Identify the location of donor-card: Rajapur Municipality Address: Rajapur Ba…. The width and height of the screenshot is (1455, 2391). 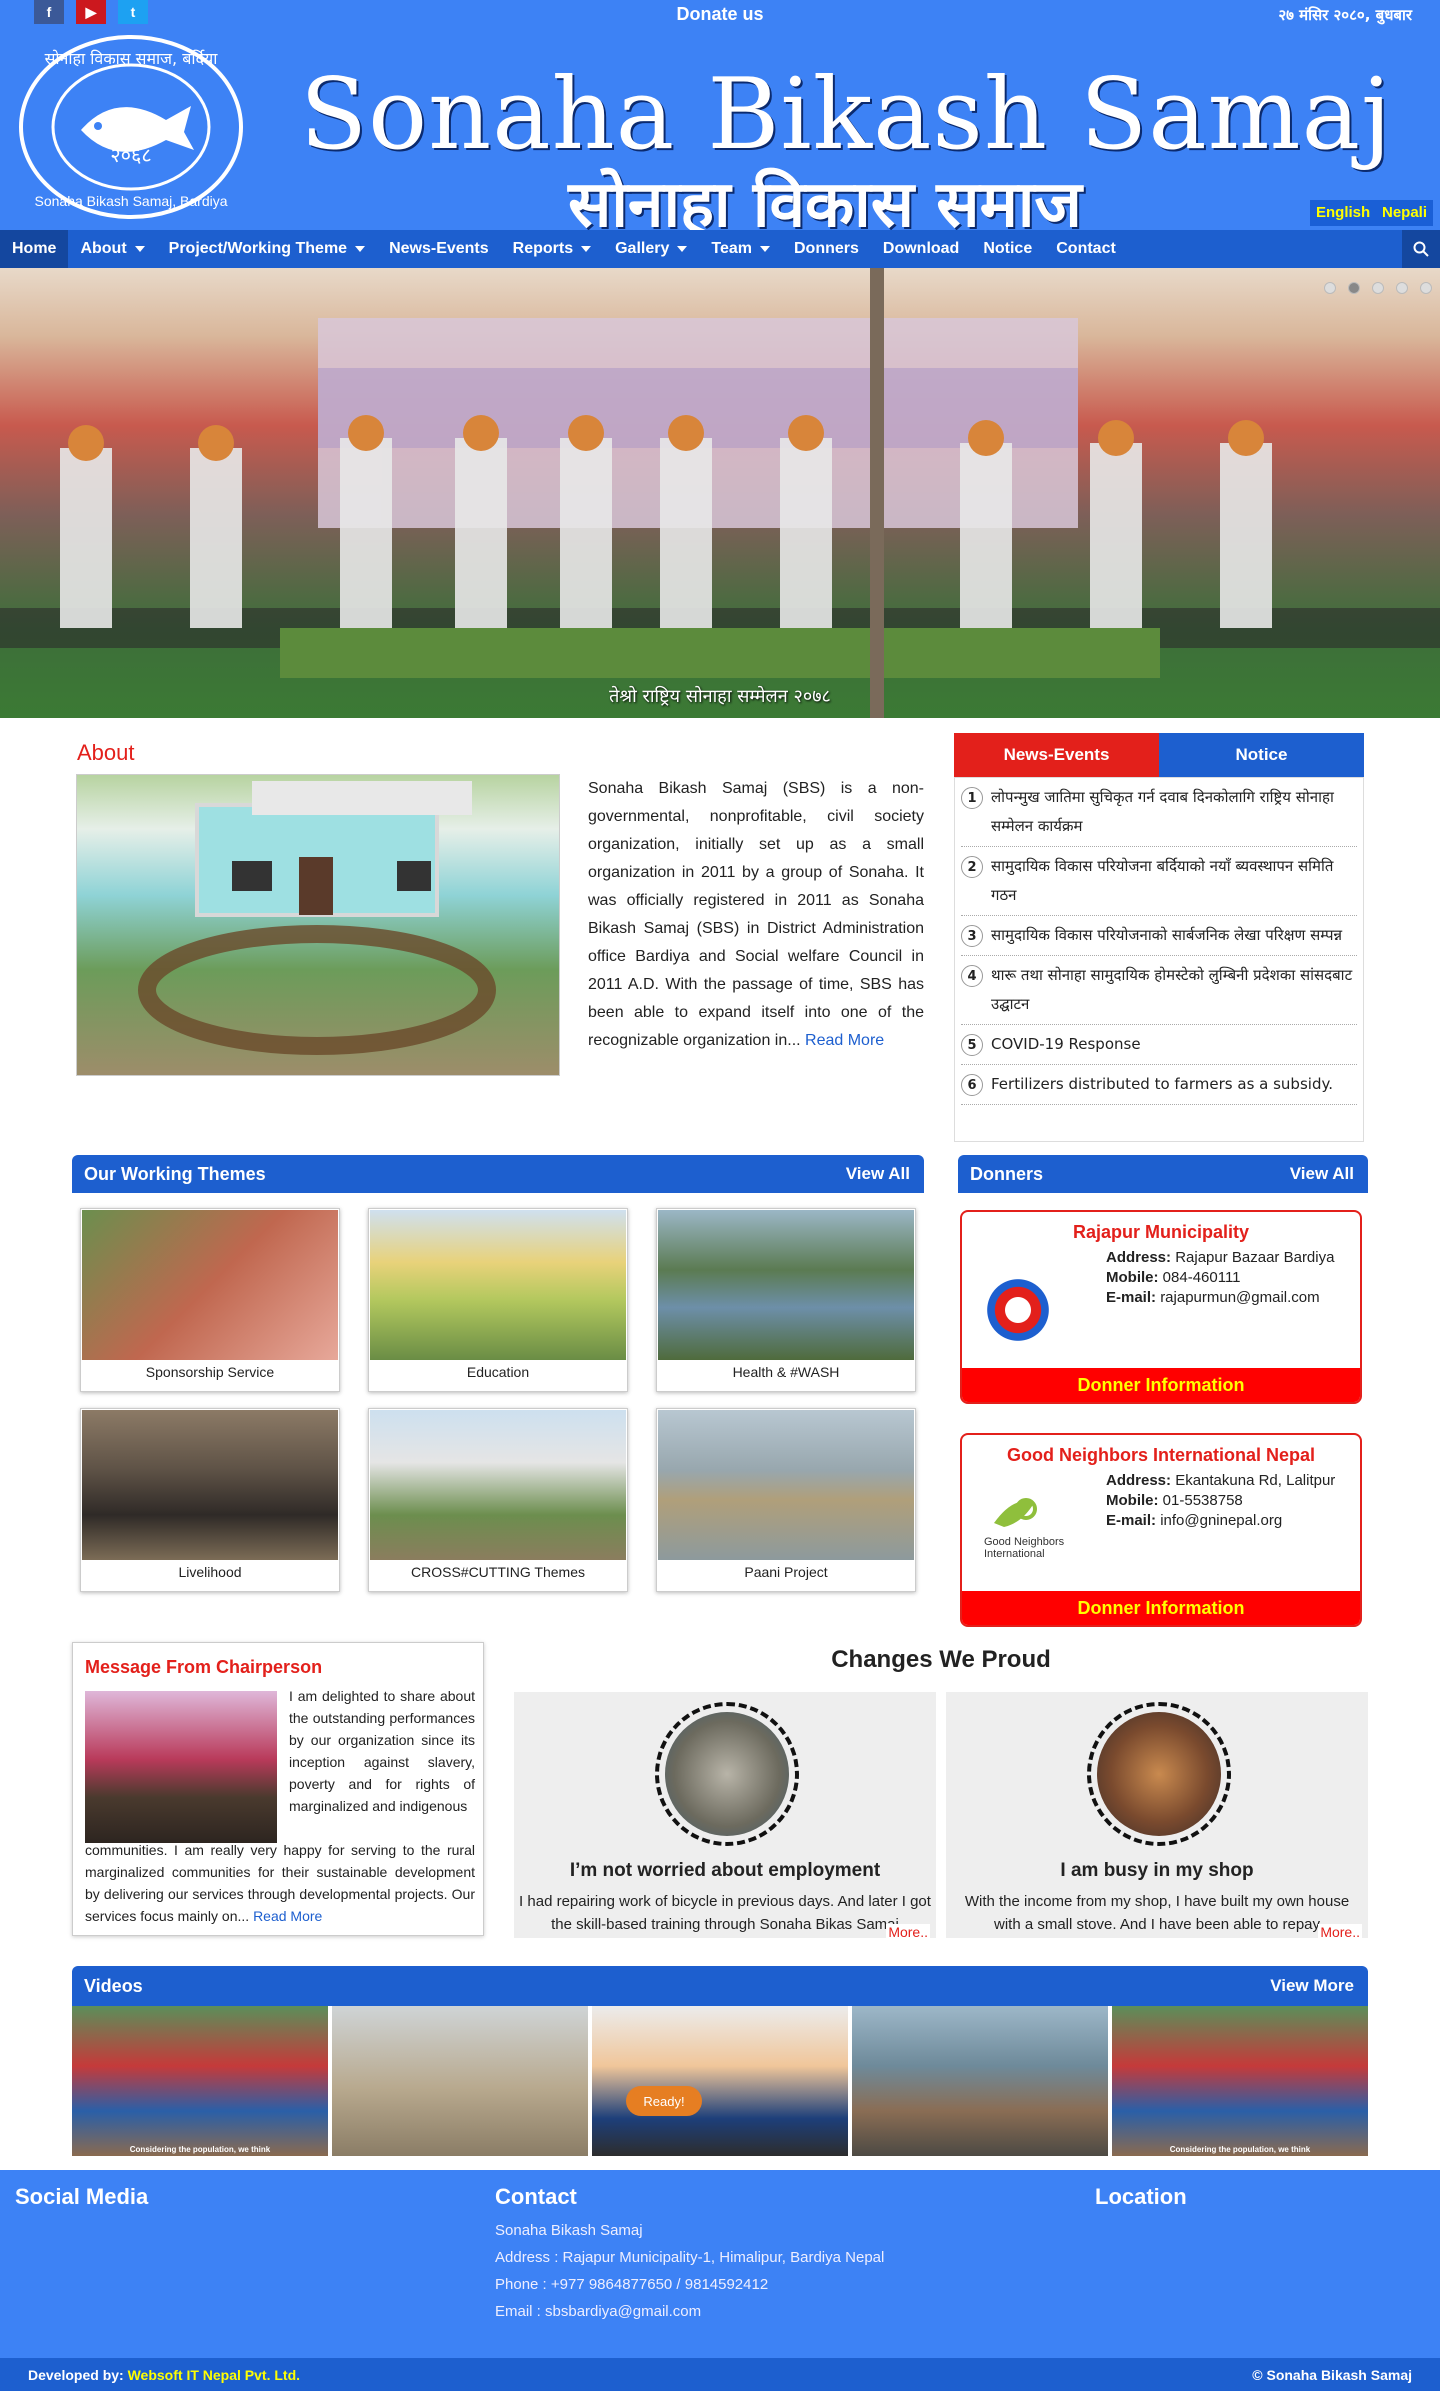
(1161, 1307).